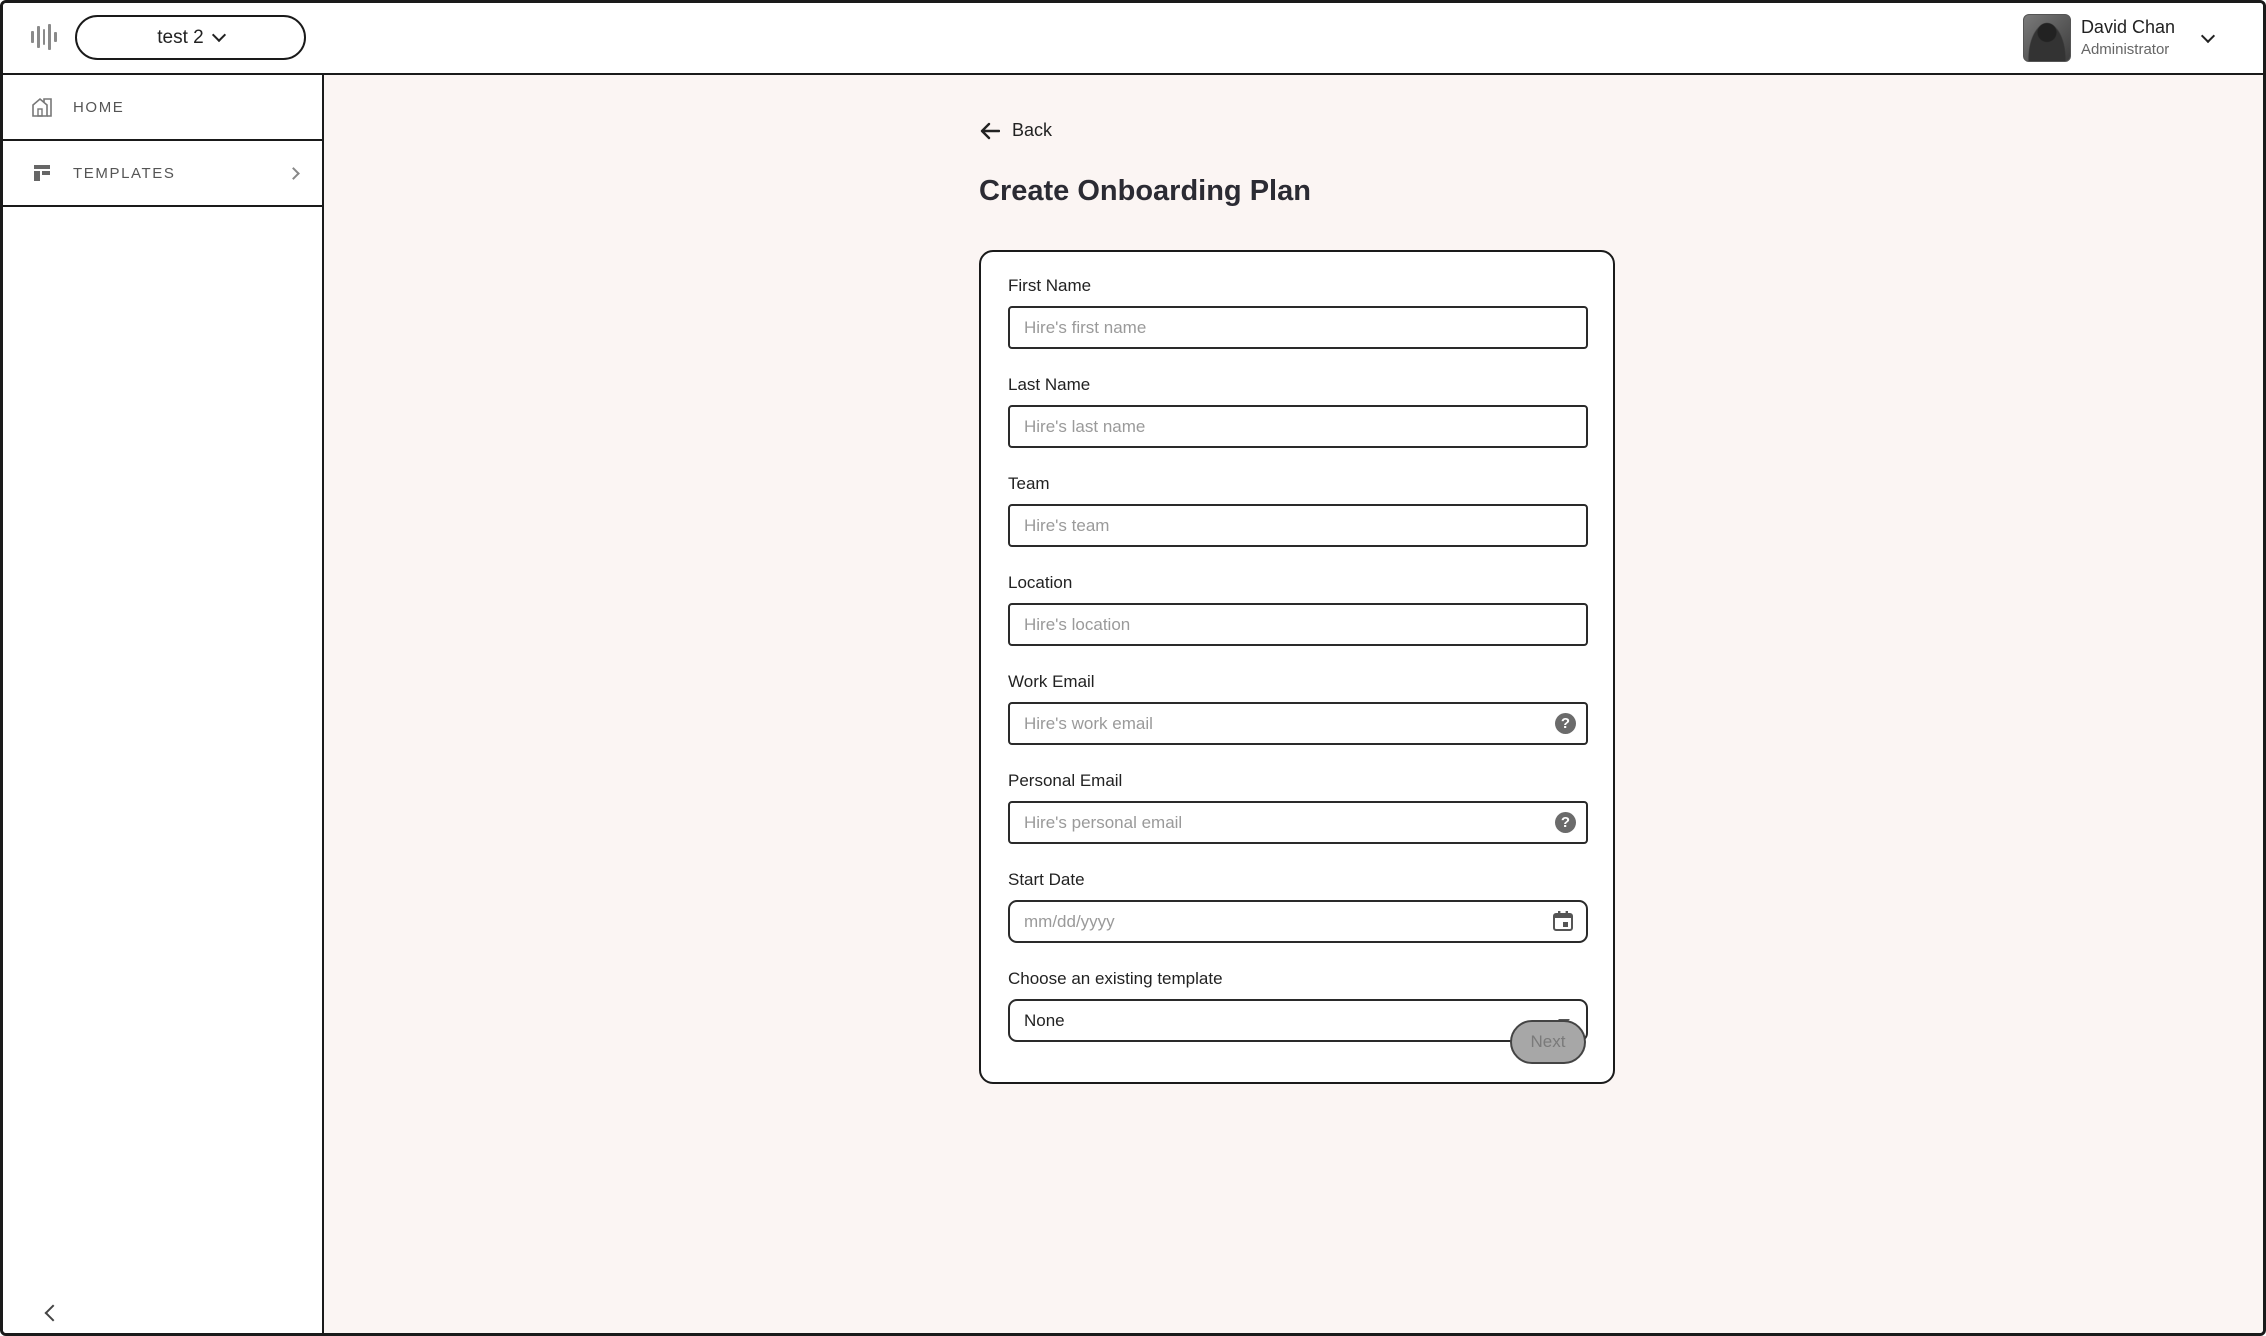 This screenshot has width=2266, height=1336. Describe the element at coordinates (42, 107) in the screenshot. I see `home-icon` at that location.